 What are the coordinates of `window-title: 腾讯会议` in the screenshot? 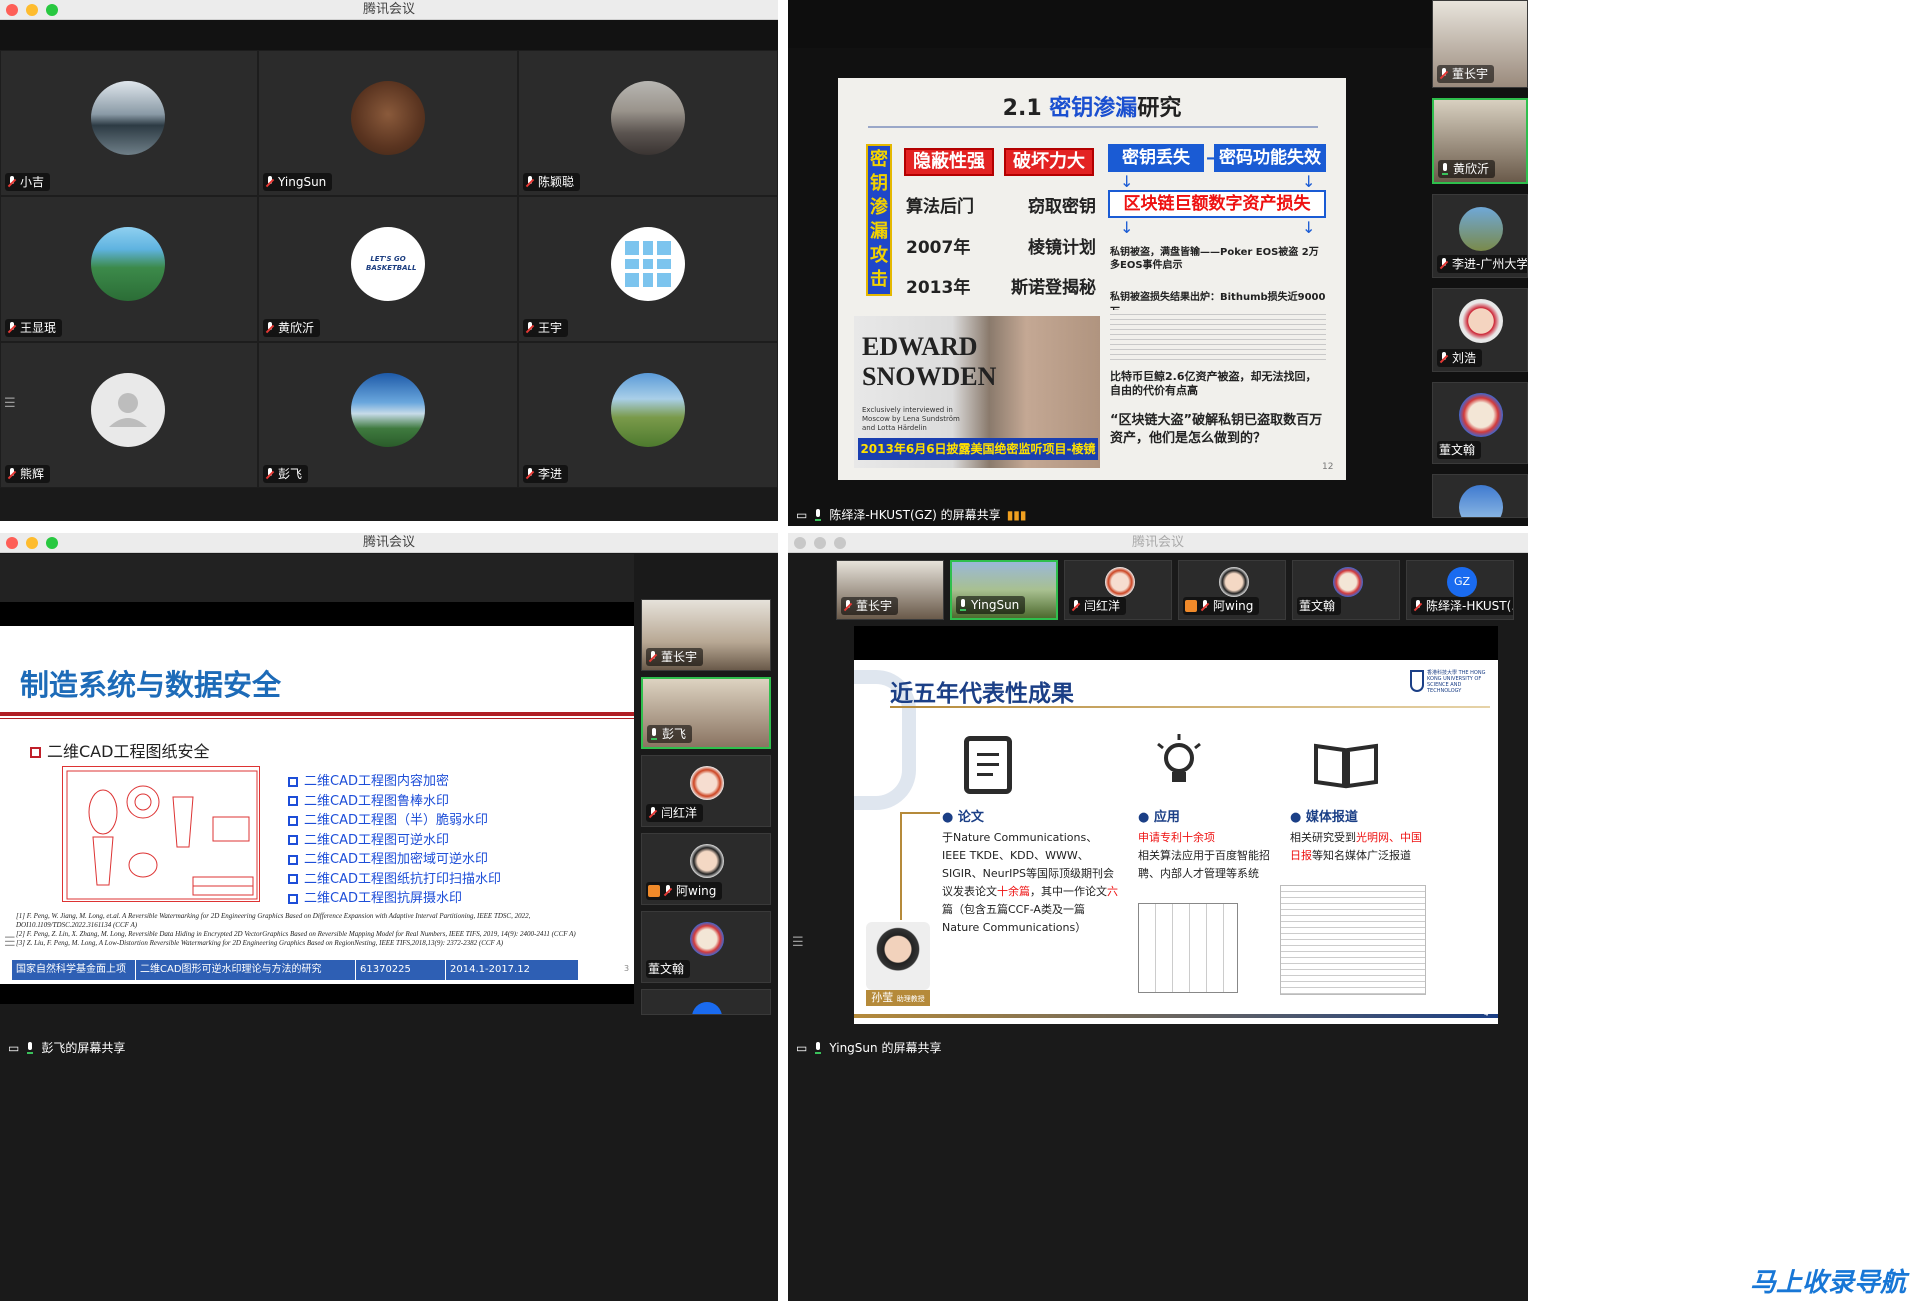 It's located at (388, 542).